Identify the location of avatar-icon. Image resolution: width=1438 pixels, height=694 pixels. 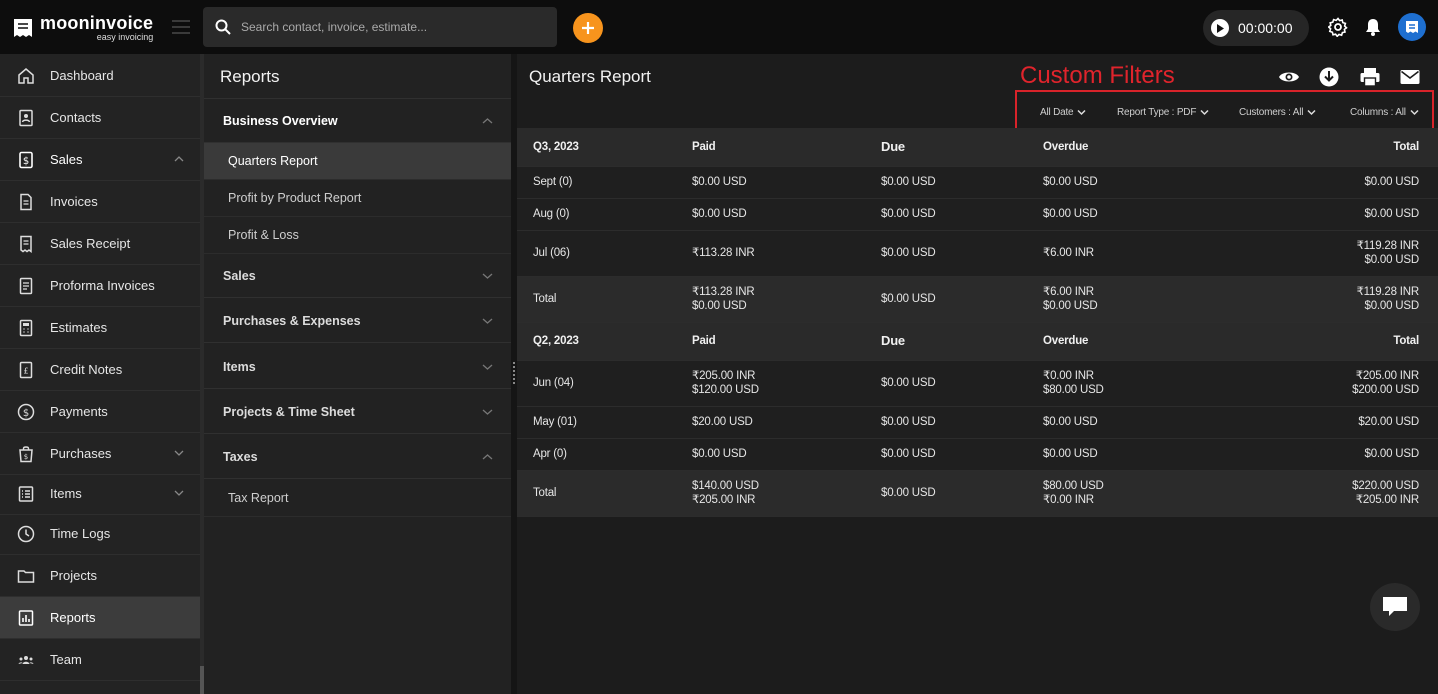
(1412, 27).